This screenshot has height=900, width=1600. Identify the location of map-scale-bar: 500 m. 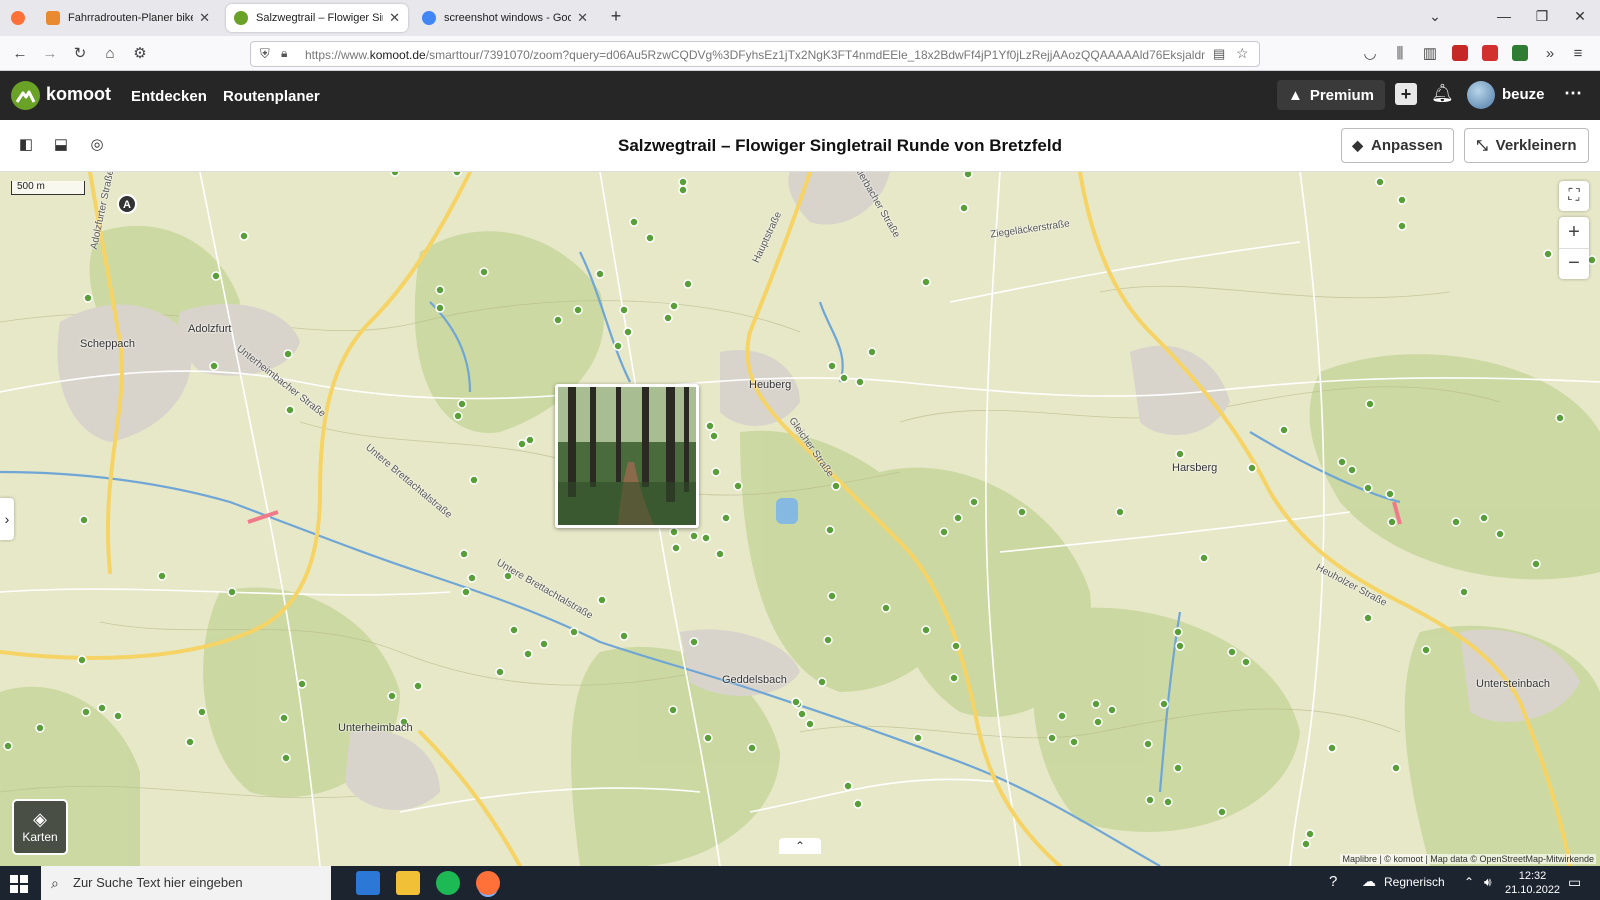
(48, 188).